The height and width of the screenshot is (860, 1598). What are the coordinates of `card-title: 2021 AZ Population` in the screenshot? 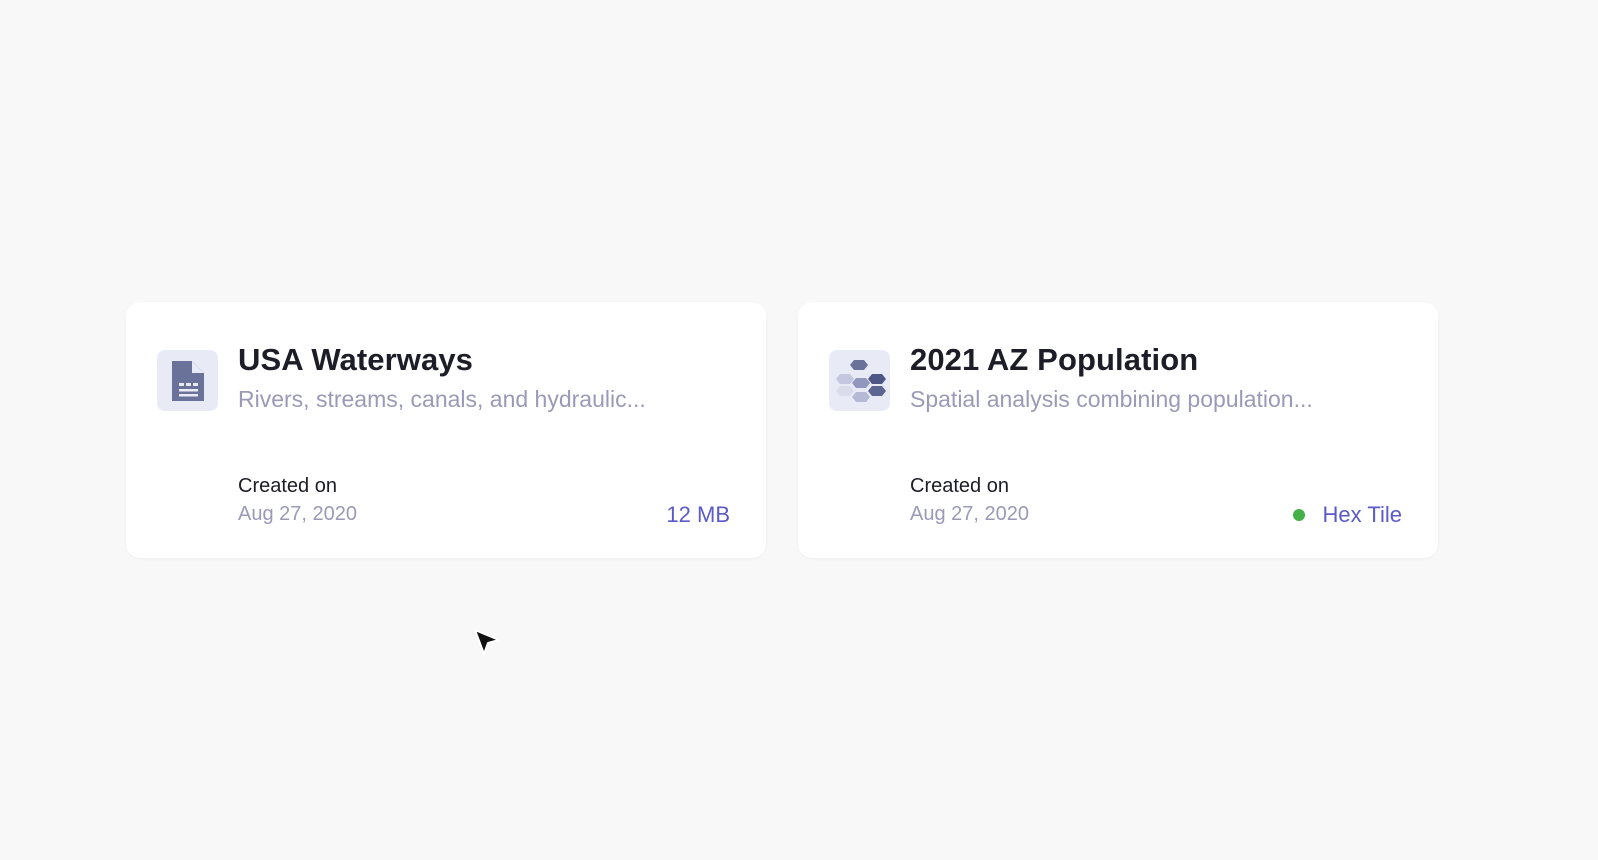 It's located at (1054, 359).